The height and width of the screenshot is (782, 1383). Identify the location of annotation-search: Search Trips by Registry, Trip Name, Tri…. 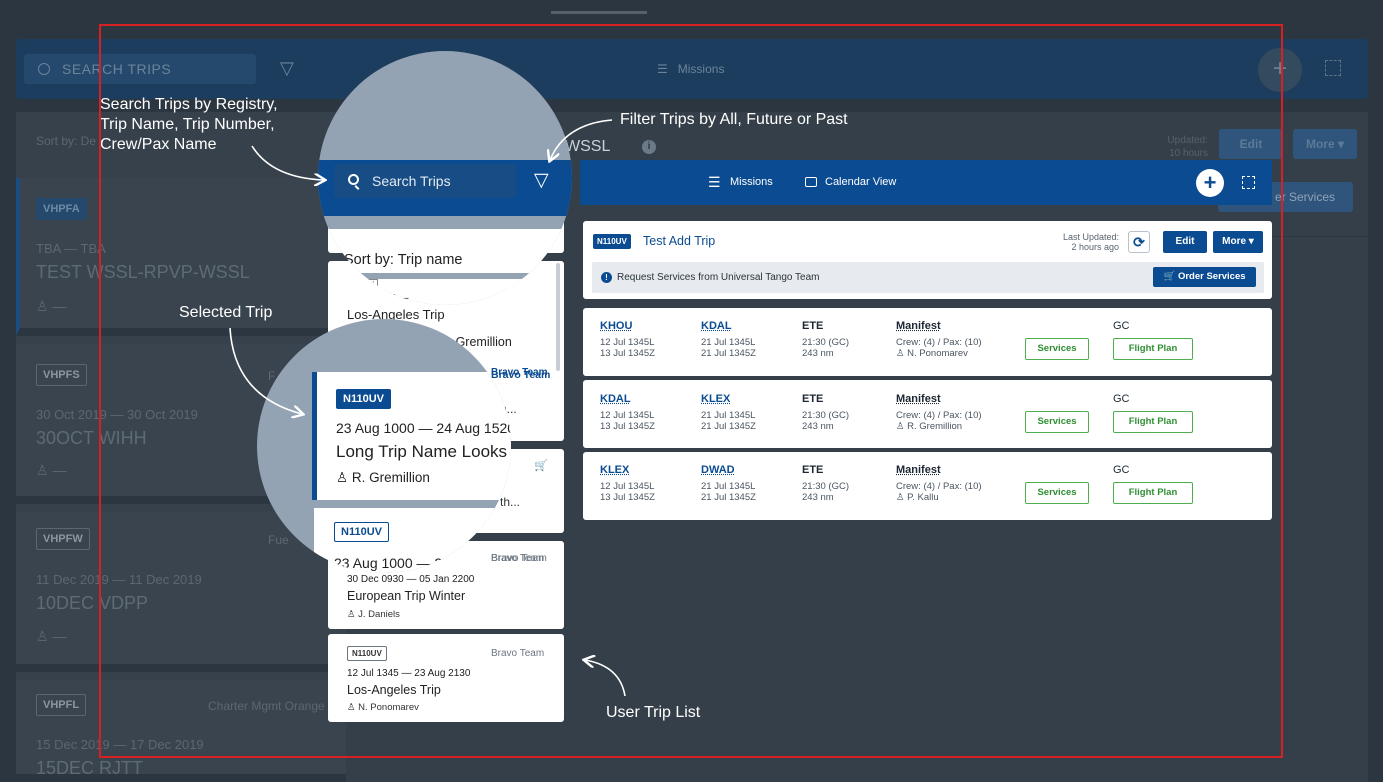
(189, 124).